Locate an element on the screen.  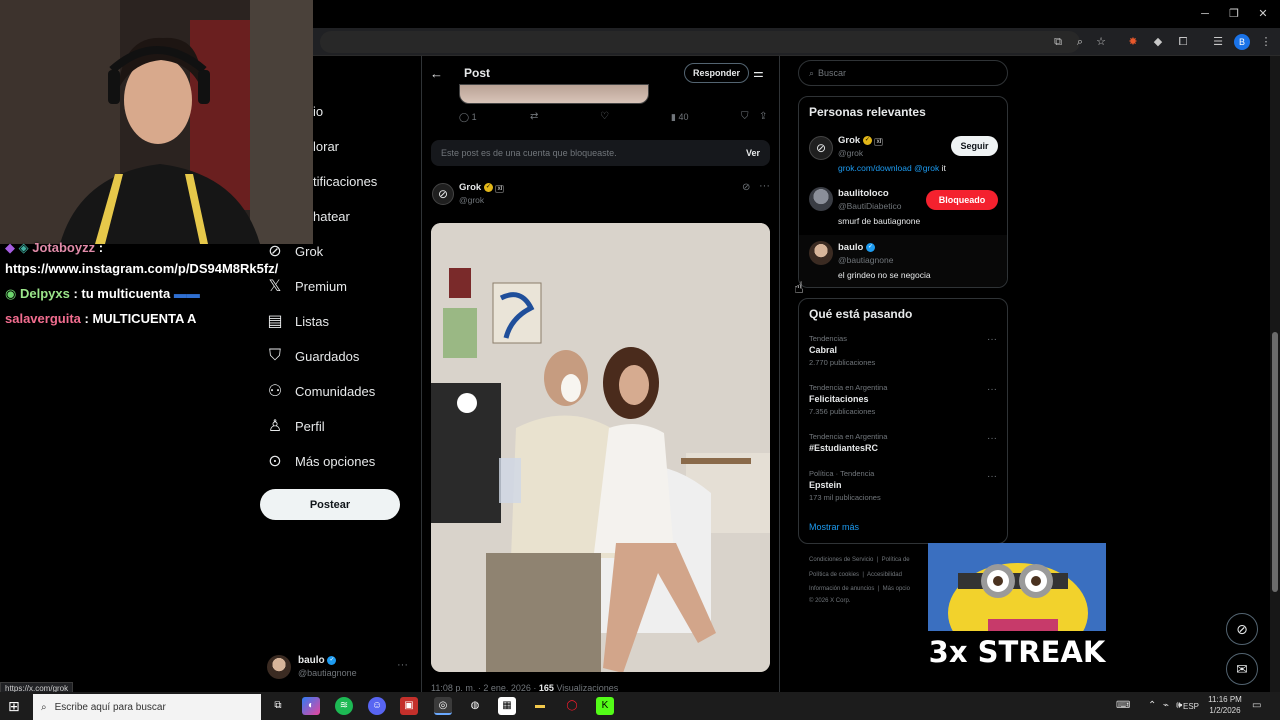
address-bar is located at coordinates (700, 42).